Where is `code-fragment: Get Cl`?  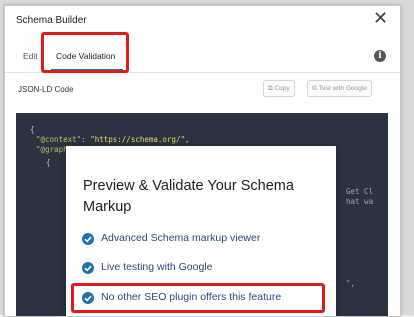 code-fragment: Get Cl is located at coordinates (360, 191).